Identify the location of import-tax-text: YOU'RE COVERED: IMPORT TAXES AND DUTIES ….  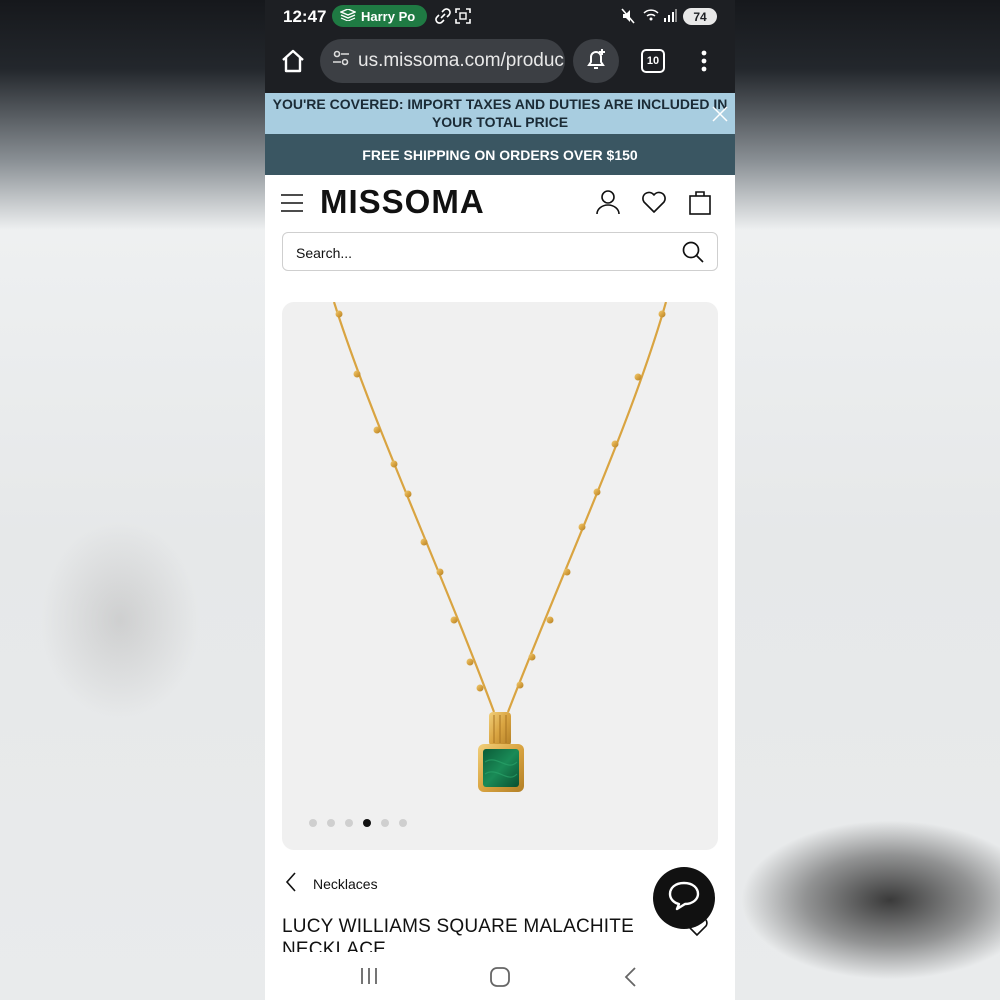
(500, 113).